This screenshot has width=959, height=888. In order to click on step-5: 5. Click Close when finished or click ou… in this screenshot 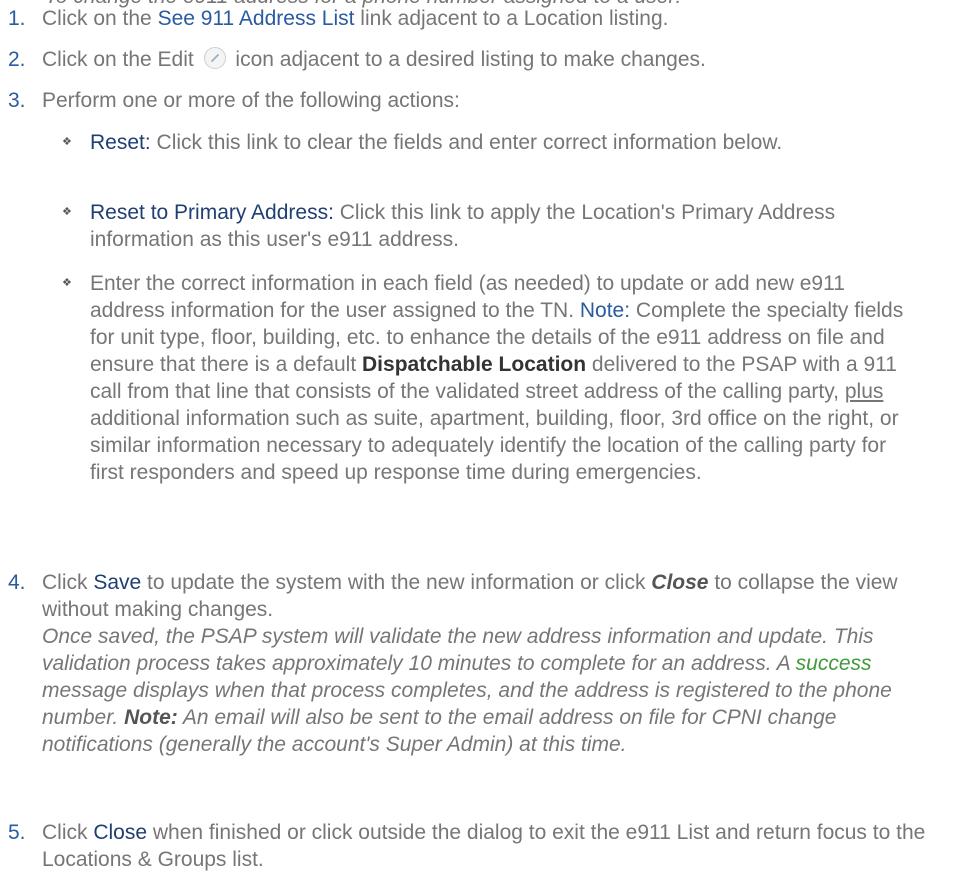, I will do `click(465, 846)`.